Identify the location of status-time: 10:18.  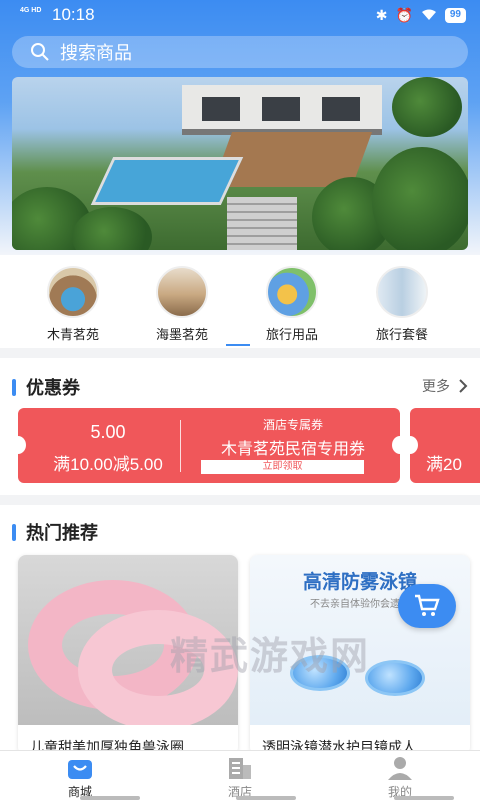
(73, 14).